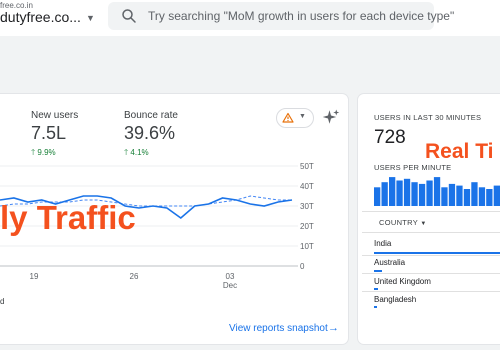  I want to click on country-row-australia: Australia, so click(390, 262).